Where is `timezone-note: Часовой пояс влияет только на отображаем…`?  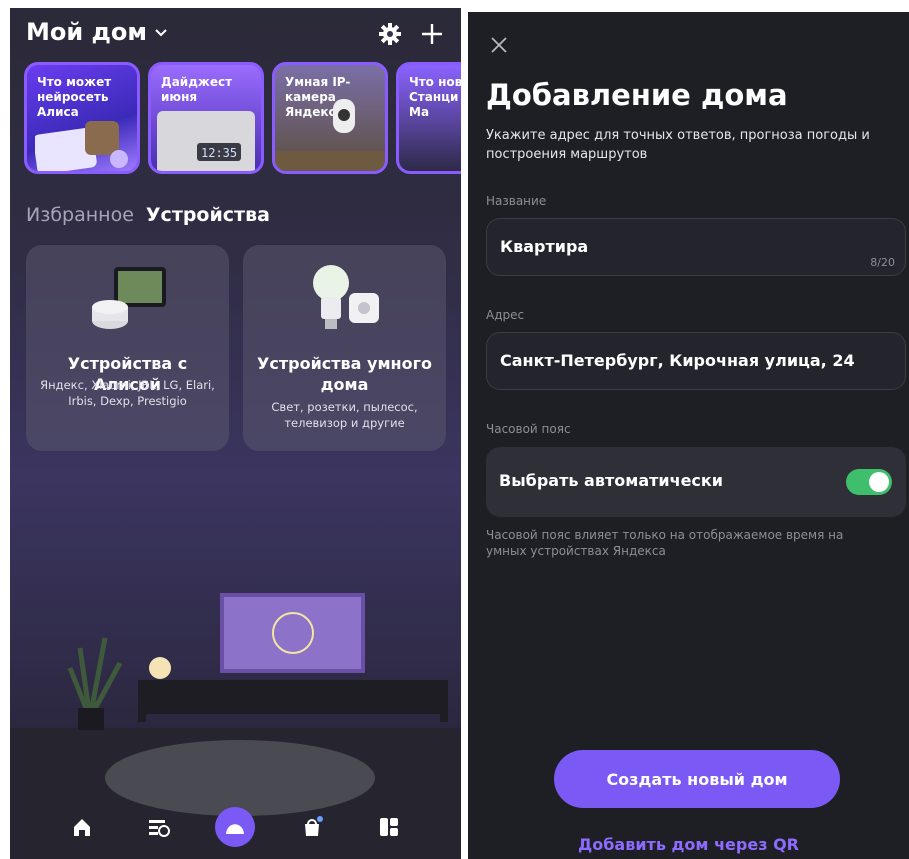 timezone-note: Часовой пояс влияет только на отображаем… is located at coordinates (665, 543).